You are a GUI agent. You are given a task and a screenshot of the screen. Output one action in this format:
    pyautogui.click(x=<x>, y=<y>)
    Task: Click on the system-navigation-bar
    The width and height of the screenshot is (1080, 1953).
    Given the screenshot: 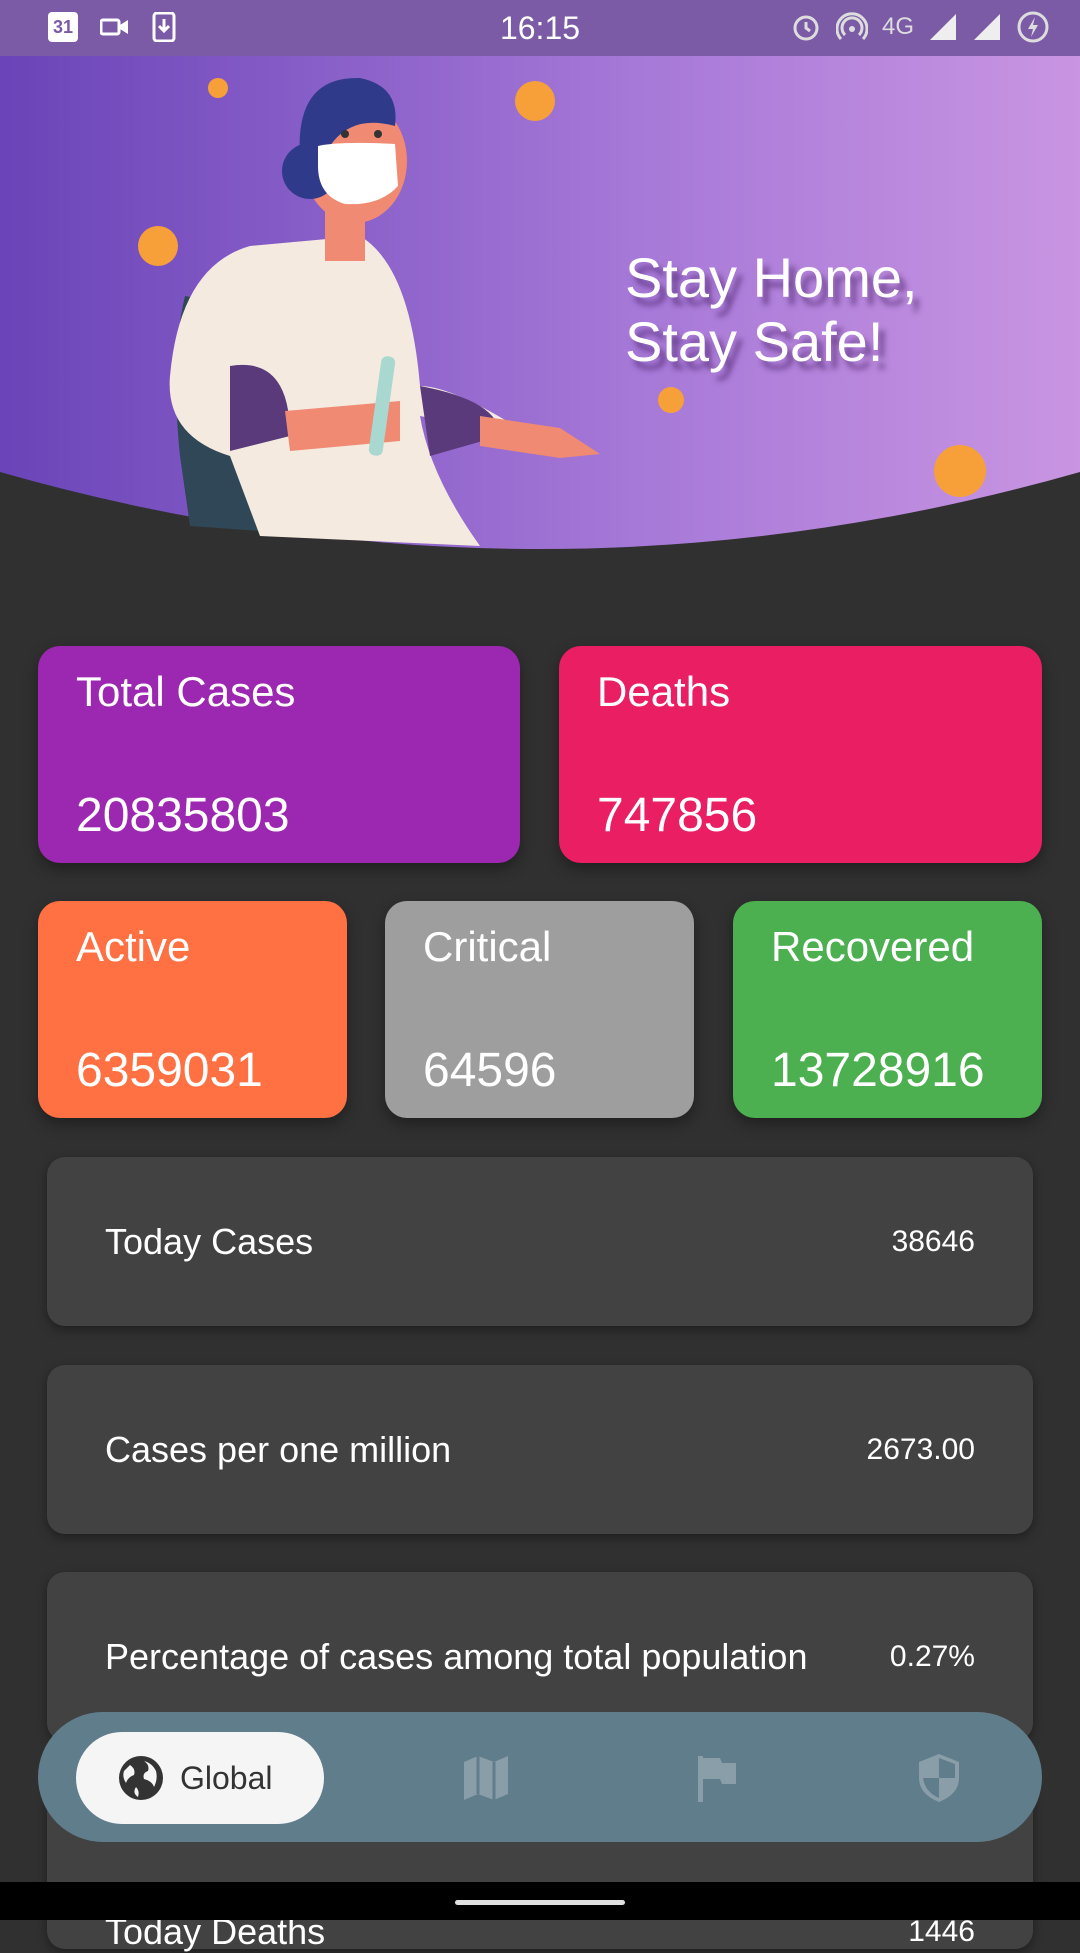 What is the action you would take?
    pyautogui.click(x=540, y=1901)
    